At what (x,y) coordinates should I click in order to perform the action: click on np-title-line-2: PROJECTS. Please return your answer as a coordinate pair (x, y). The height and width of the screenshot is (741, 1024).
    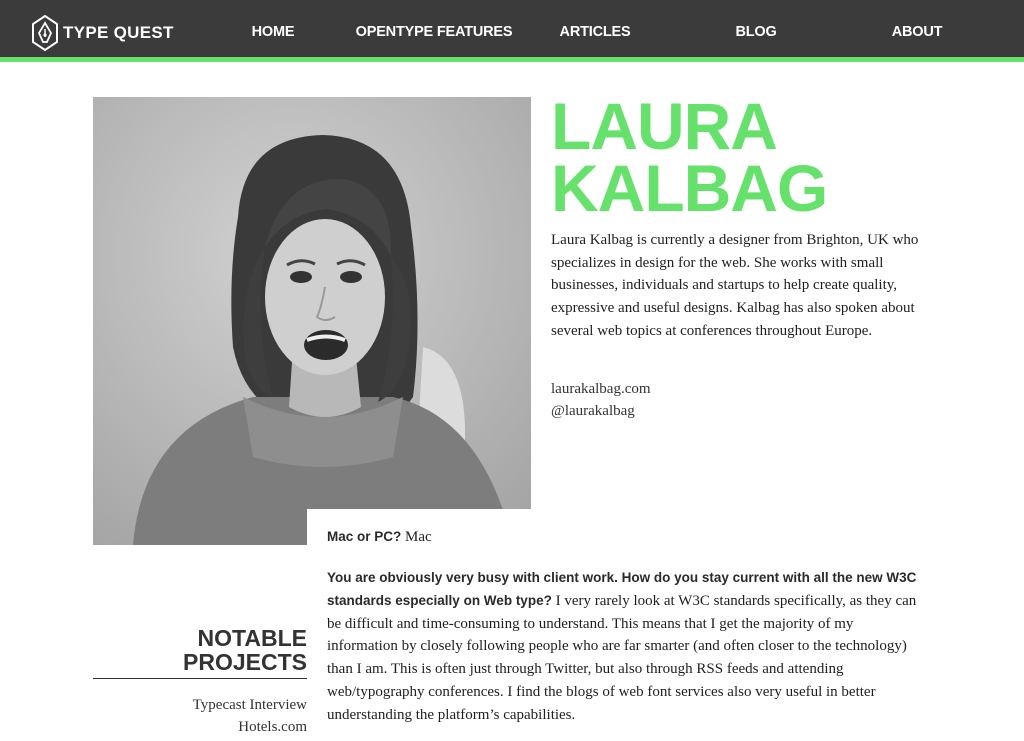
    Looking at the image, I should click on (245, 662).